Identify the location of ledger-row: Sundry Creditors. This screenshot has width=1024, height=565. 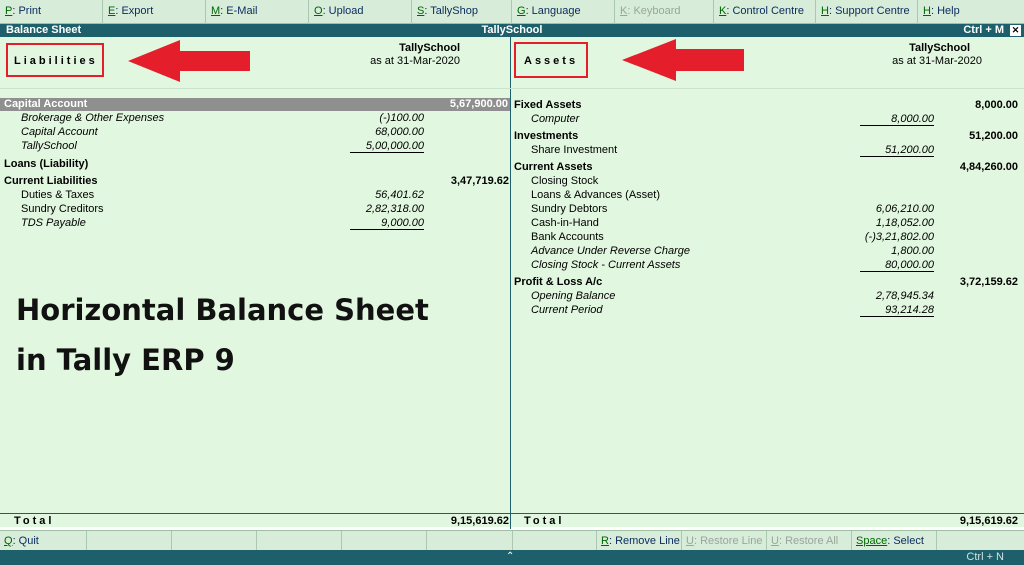
(62, 209).